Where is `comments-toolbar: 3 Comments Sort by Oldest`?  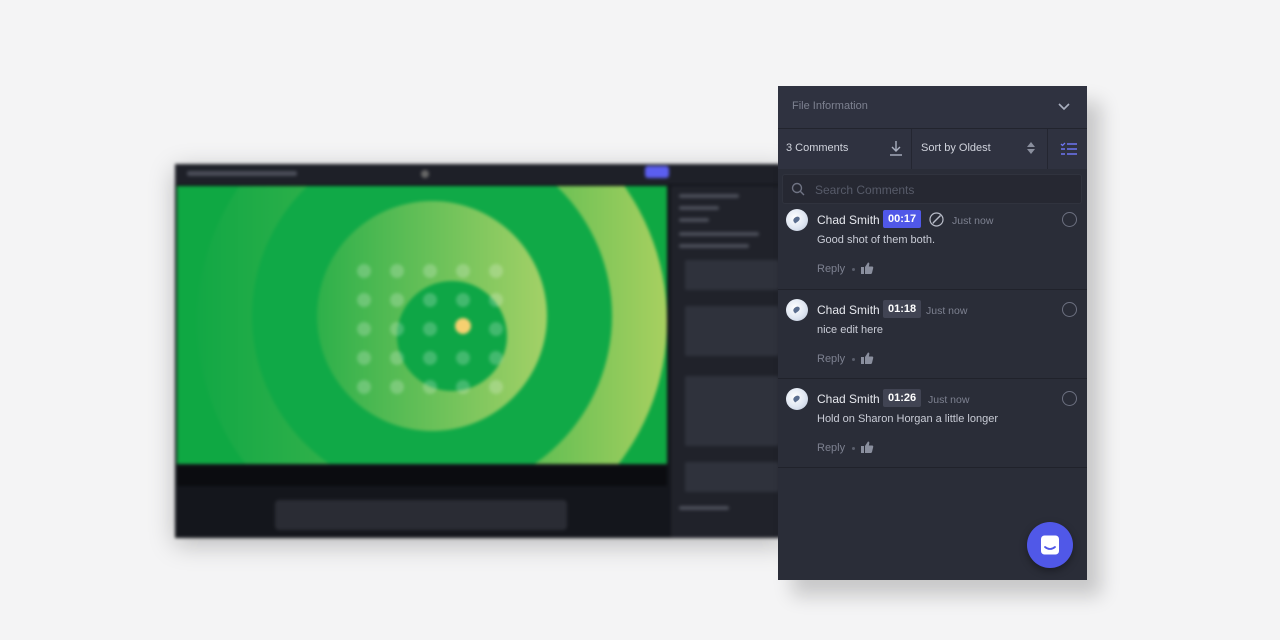
comments-toolbar: 3 Comments Sort by Oldest is located at coordinates (932, 149).